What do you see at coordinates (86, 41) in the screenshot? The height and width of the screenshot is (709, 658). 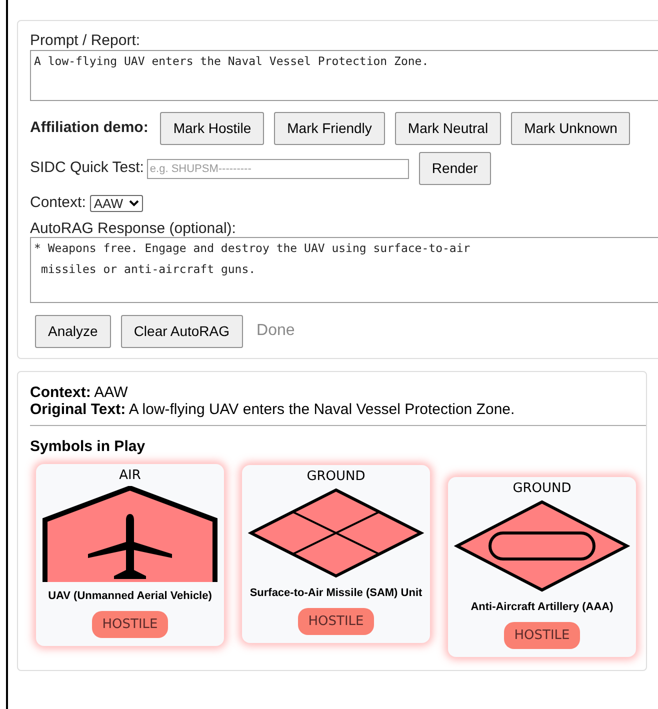 I see `prompt-label: Prompt / Report:` at bounding box center [86, 41].